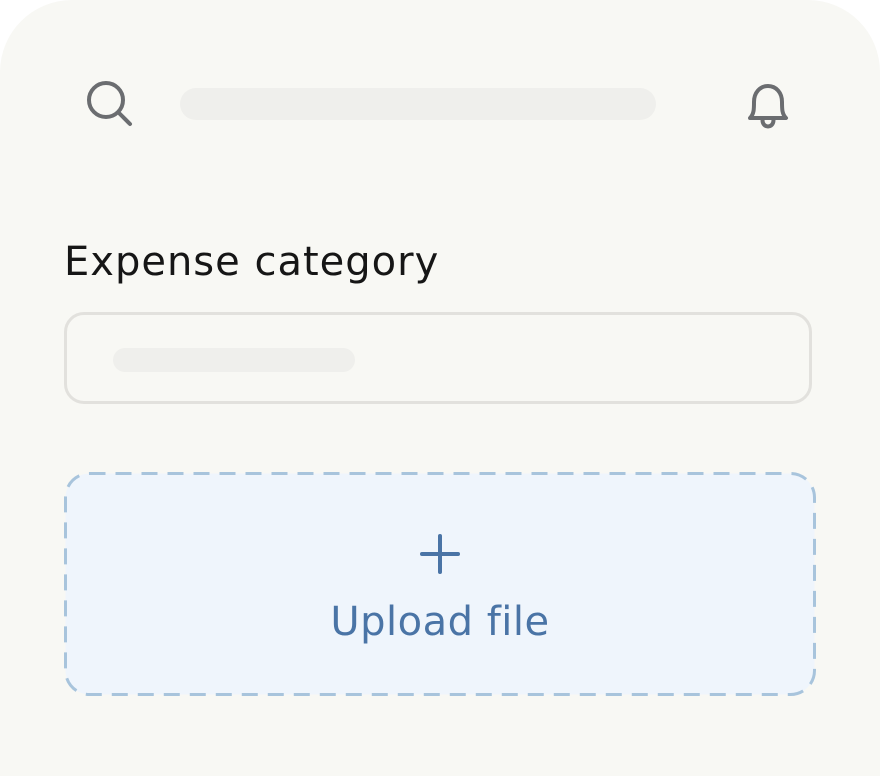  What do you see at coordinates (252, 262) in the screenshot?
I see `expense-category-label: Expense category` at bounding box center [252, 262].